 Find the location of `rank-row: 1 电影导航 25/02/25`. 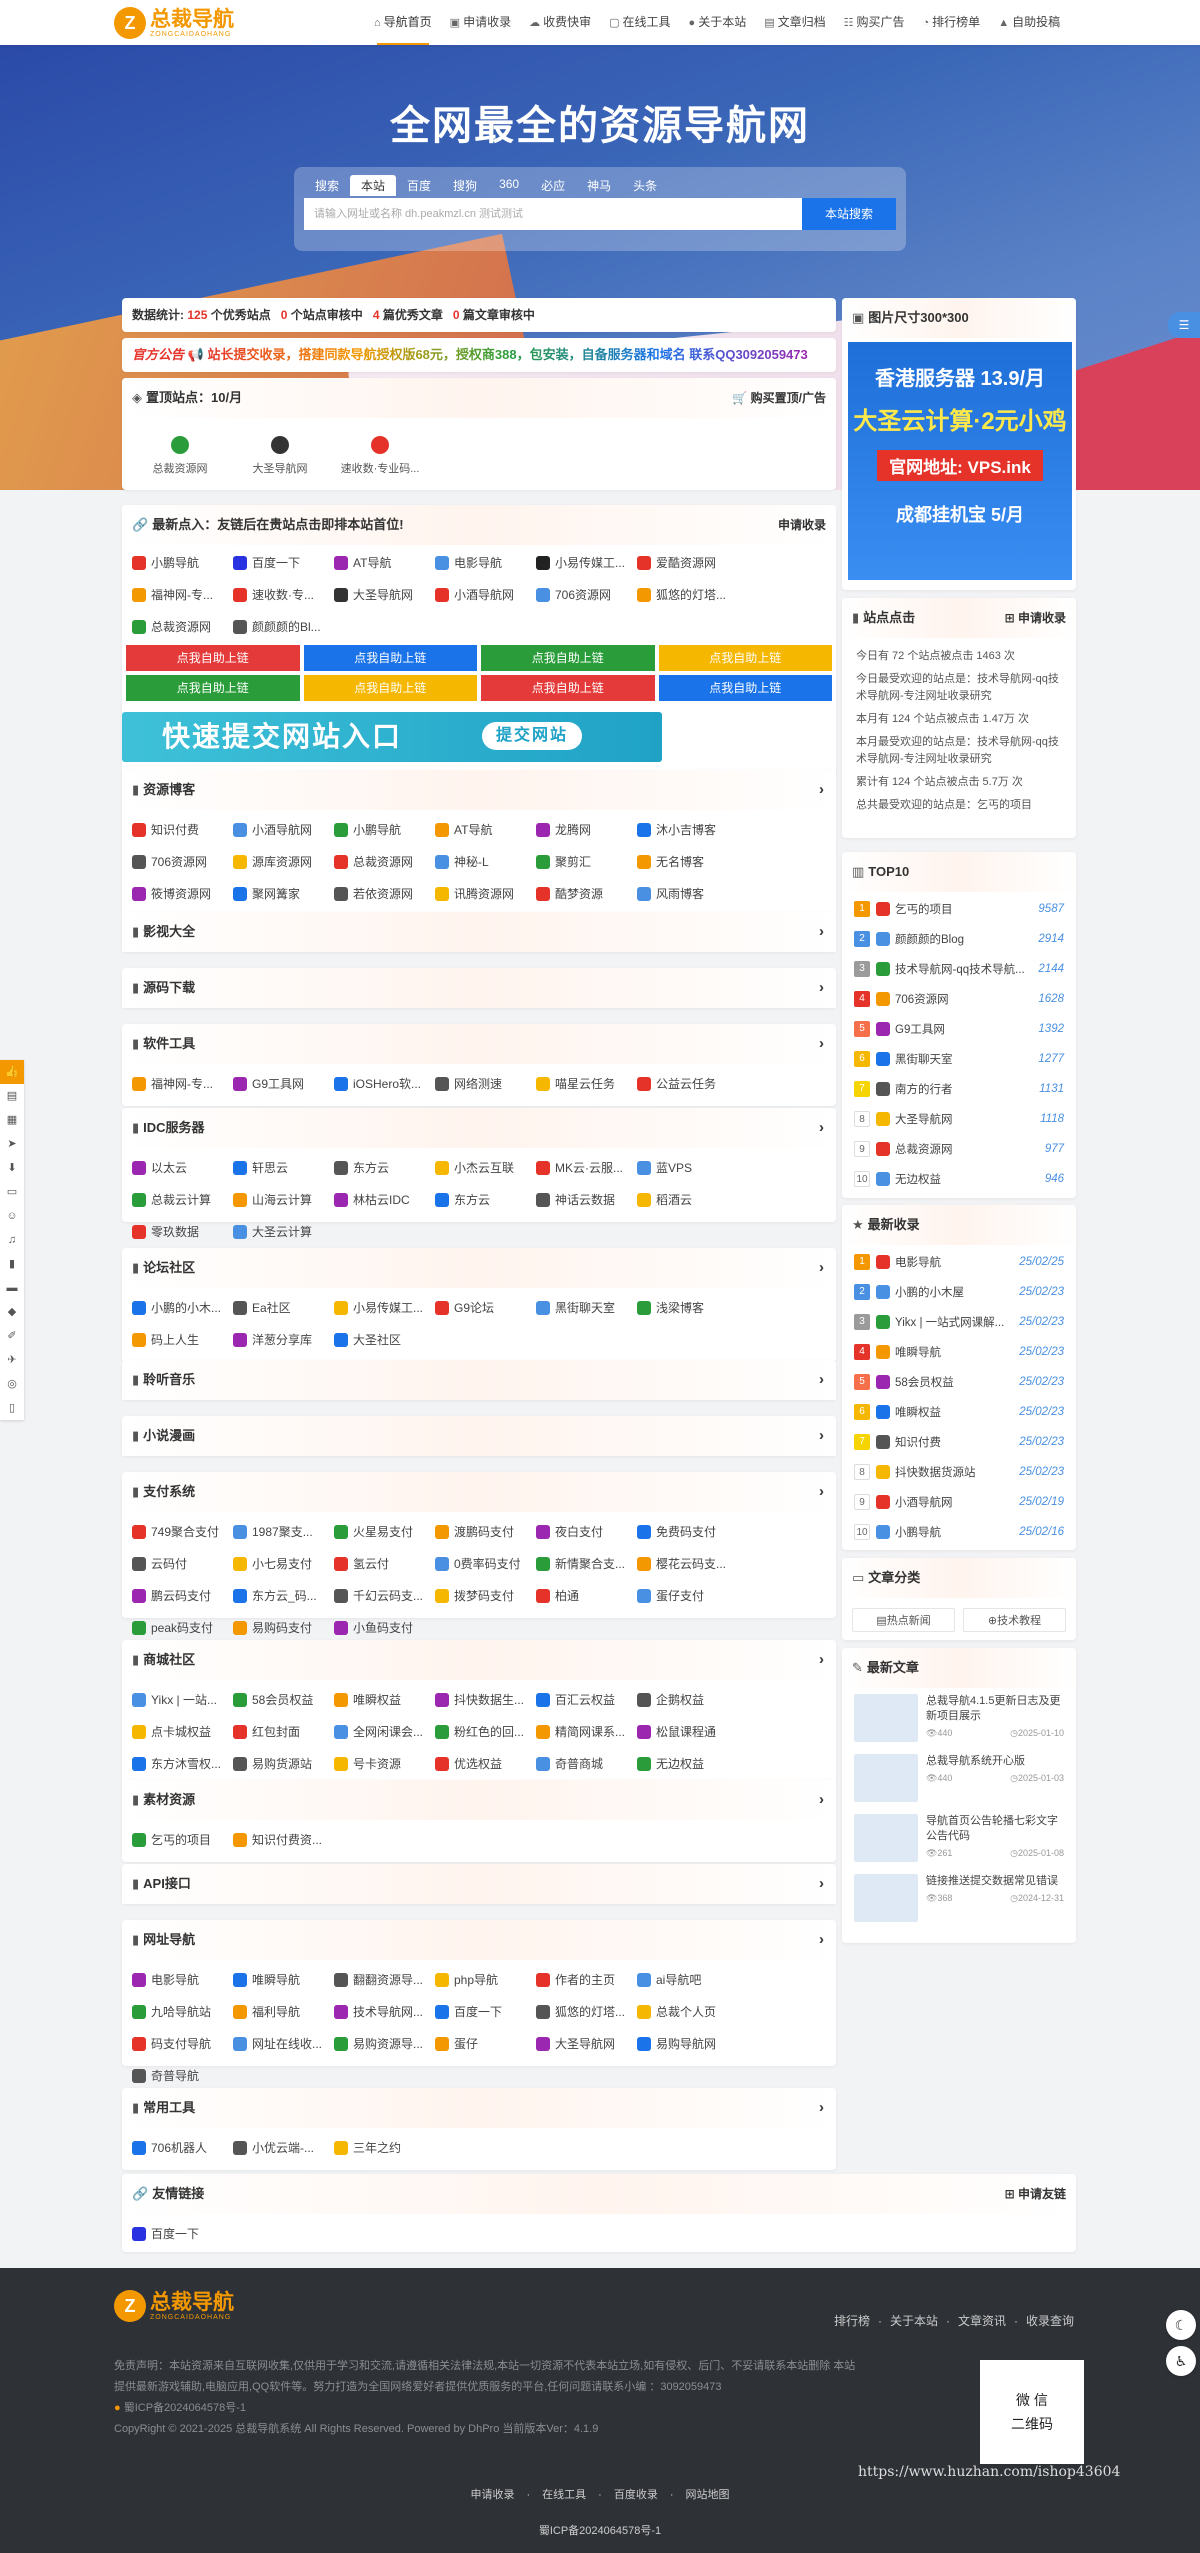

rank-row: 1 电影导航 25/02/25 is located at coordinates (959, 1262).